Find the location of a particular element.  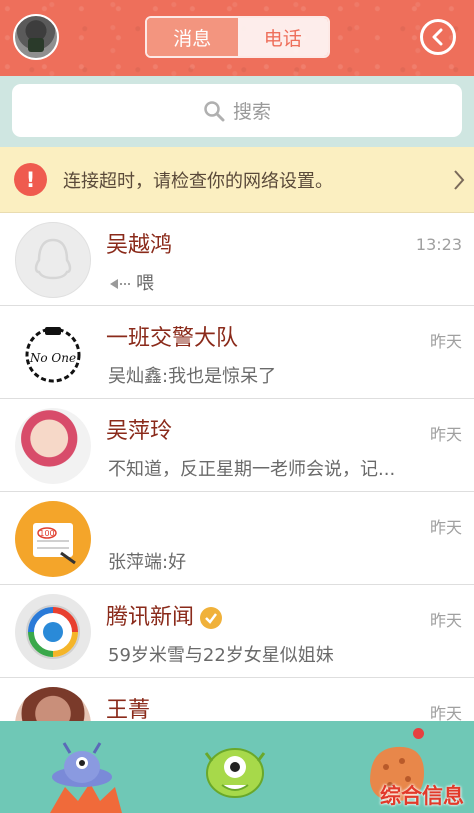

contacts-tab is located at coordinates (240, 767).